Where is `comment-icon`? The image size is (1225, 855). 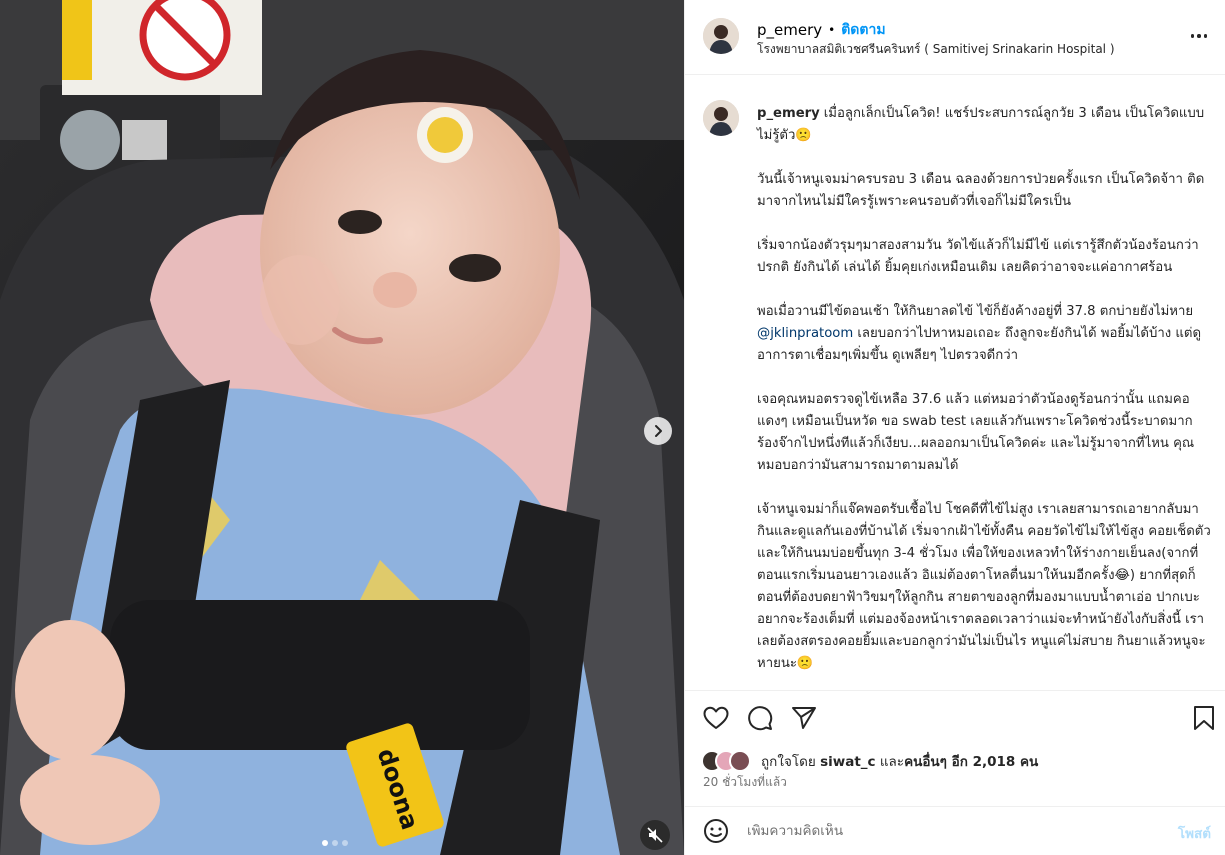
comment-icon is located at coordinates (760, 718).